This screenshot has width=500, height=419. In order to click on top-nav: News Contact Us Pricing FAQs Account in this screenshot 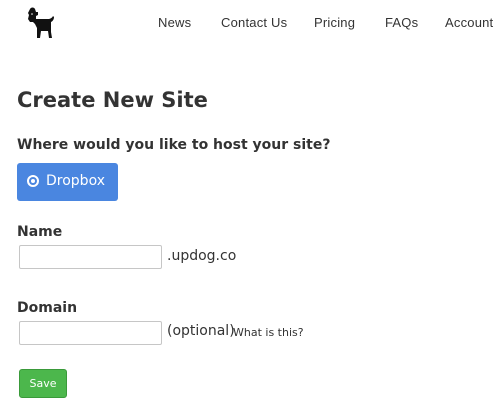, I will do `click(250, 24)`.